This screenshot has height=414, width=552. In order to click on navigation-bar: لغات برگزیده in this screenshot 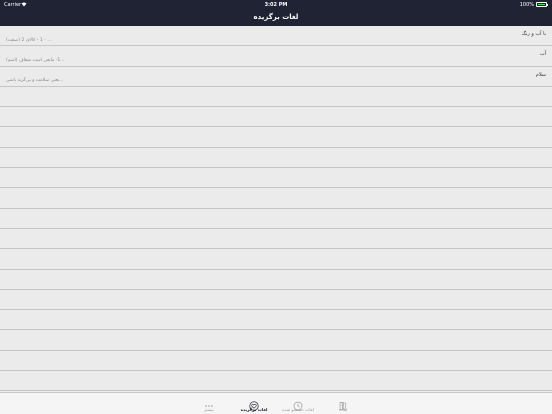, I will do `click(276, 17)`.